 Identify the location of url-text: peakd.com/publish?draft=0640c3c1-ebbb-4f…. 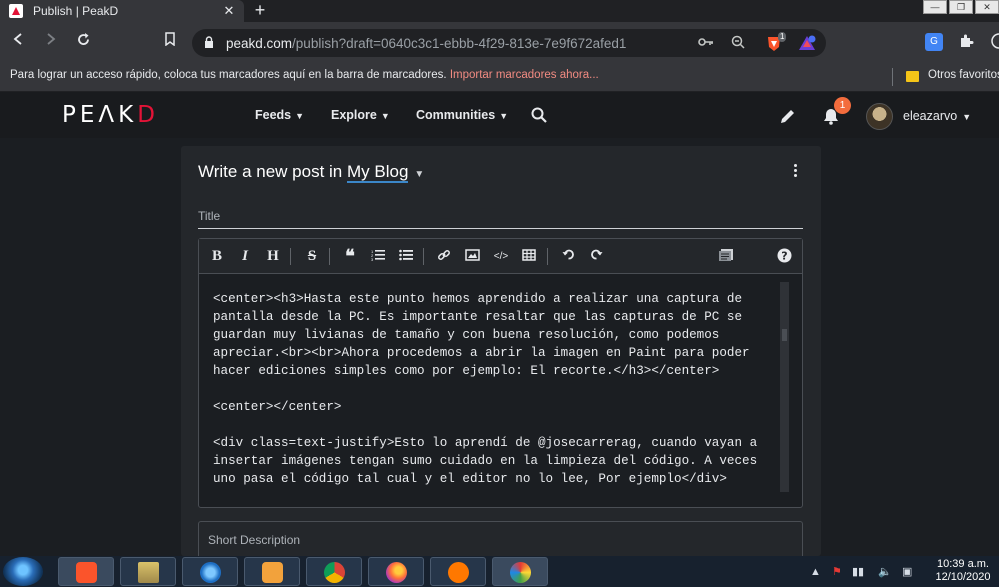
(426, 43).